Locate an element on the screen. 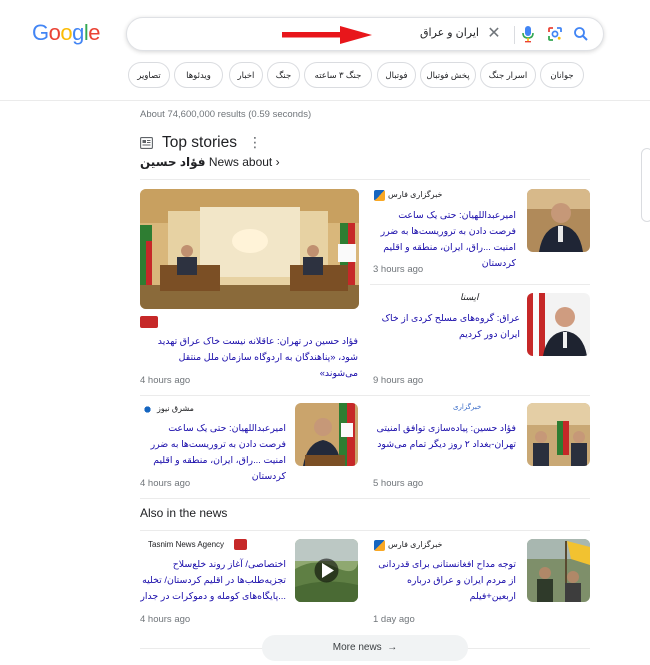 The width and height of the screenshot is (650, 665). chip: اخبار is located at coordinates (246, 75).